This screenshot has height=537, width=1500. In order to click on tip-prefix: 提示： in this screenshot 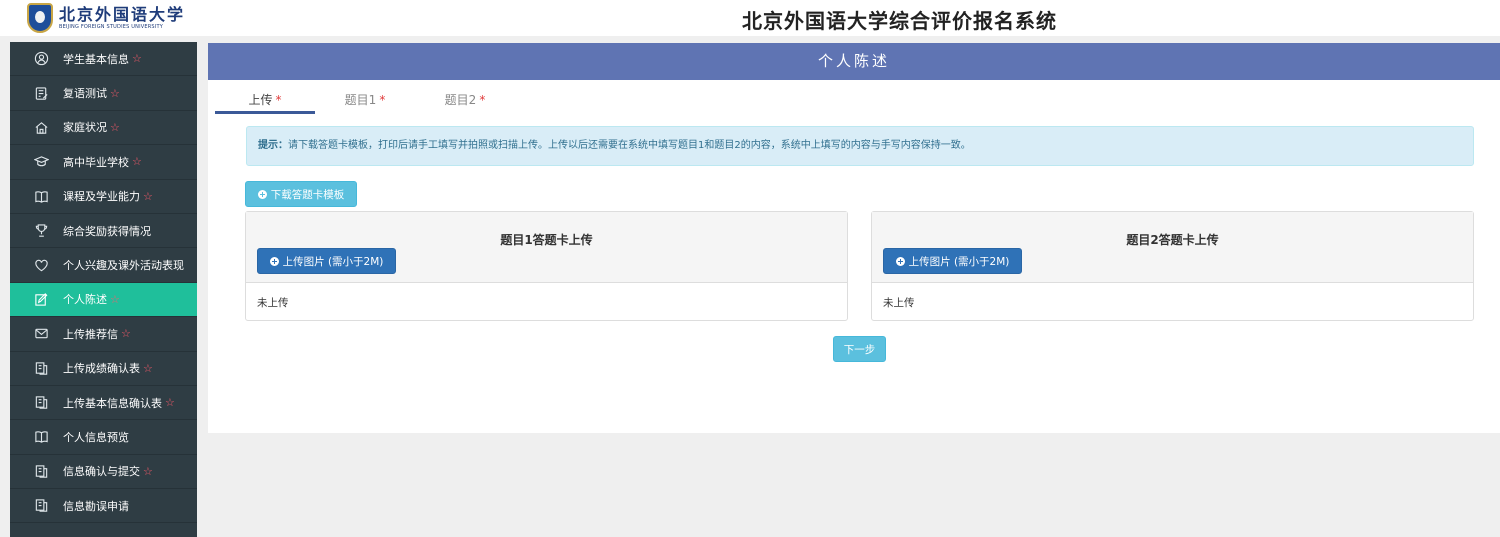, I will do `click(273, 145)`.